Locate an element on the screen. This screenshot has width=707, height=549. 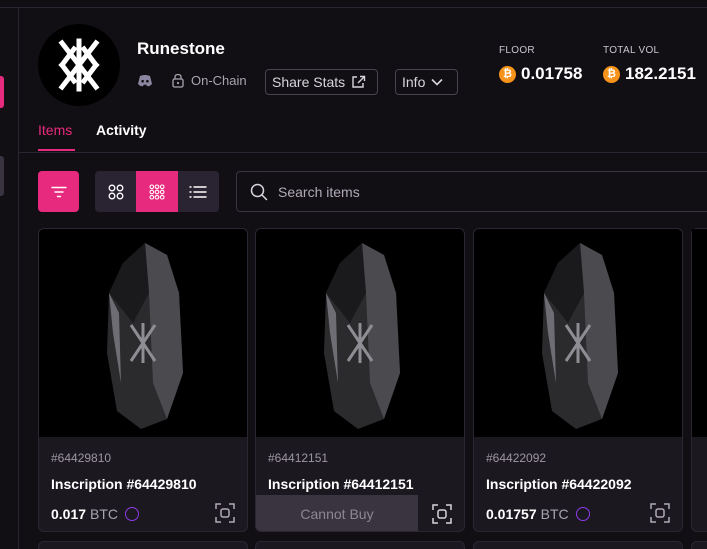
onchain-badge: On-Chain is located at coordinates (209, 80).